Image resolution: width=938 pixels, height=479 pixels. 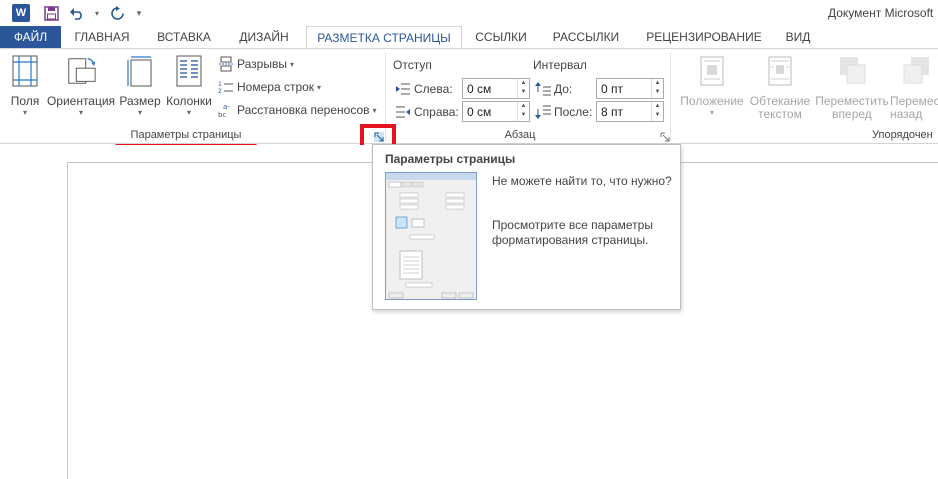 I want to click on spacing-after-spinner: ▲ ▼, so click(x=657, y=111).